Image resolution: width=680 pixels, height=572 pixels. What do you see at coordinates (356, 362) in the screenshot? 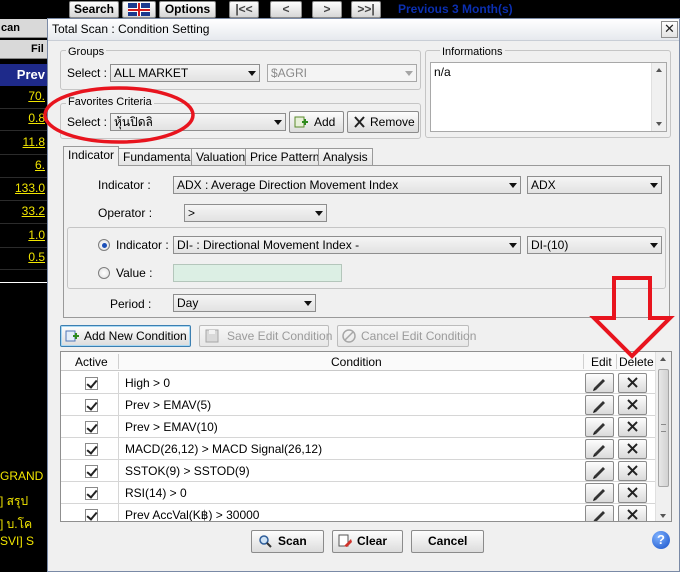
I see `condition-column-header: Condition` at bounding box center [356, 362].